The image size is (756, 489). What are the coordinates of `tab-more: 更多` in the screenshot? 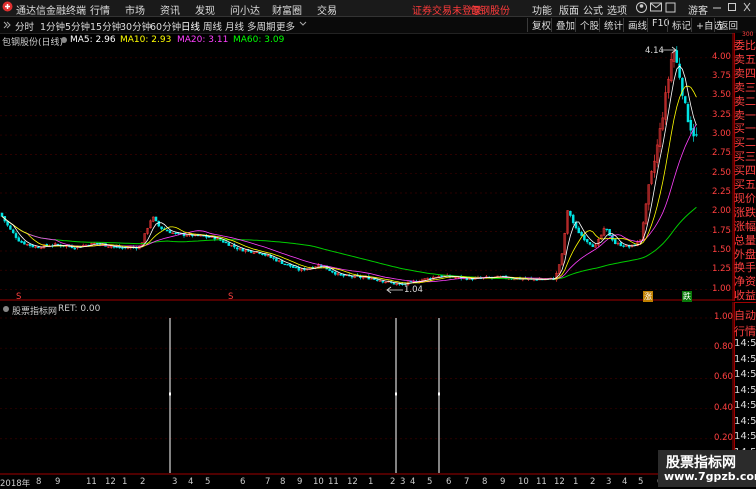 It's located at (285, 26).